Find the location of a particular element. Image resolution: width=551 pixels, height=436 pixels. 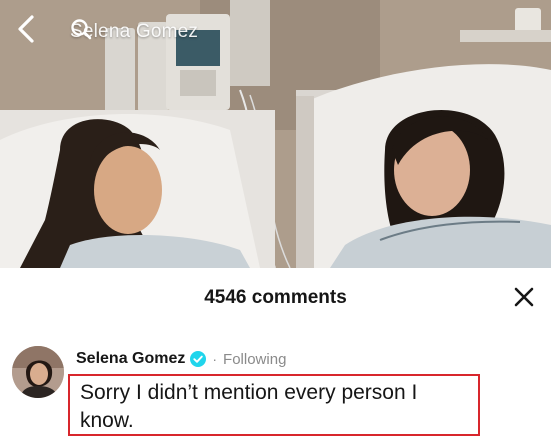

video-top-bar: Selena Gomez is located at coordinates (275, 30).